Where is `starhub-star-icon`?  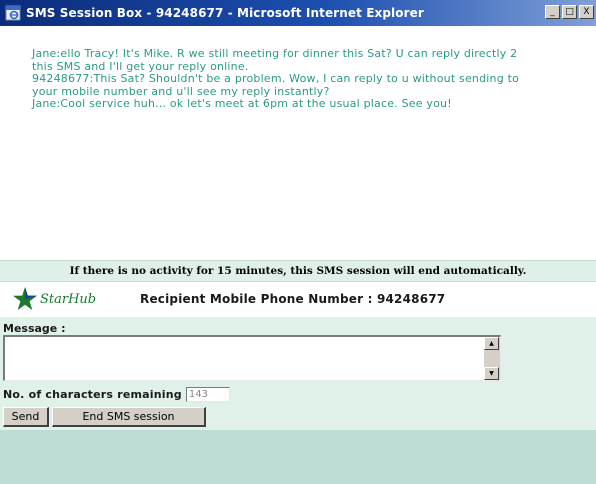
starhub-star-icon is located at coordinates (25, 298).